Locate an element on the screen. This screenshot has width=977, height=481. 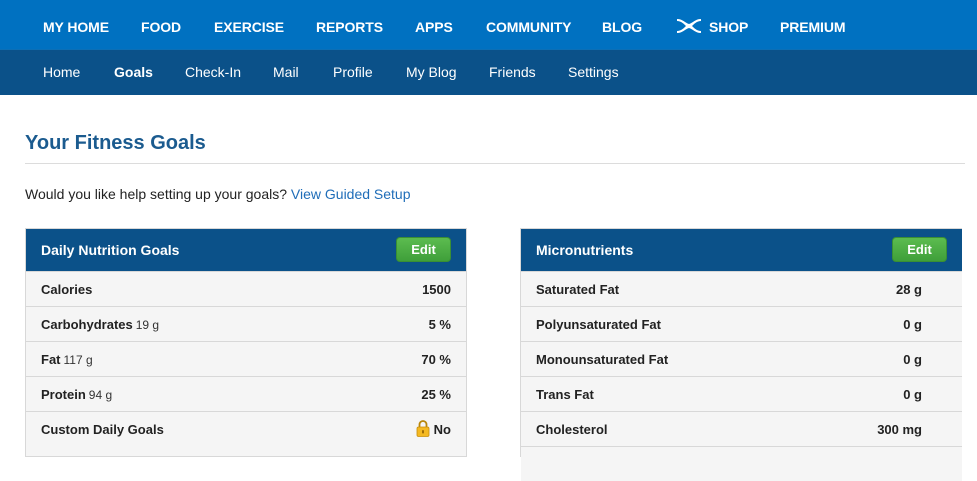
goal-value: 5 % is located at coordinates (439, 324).